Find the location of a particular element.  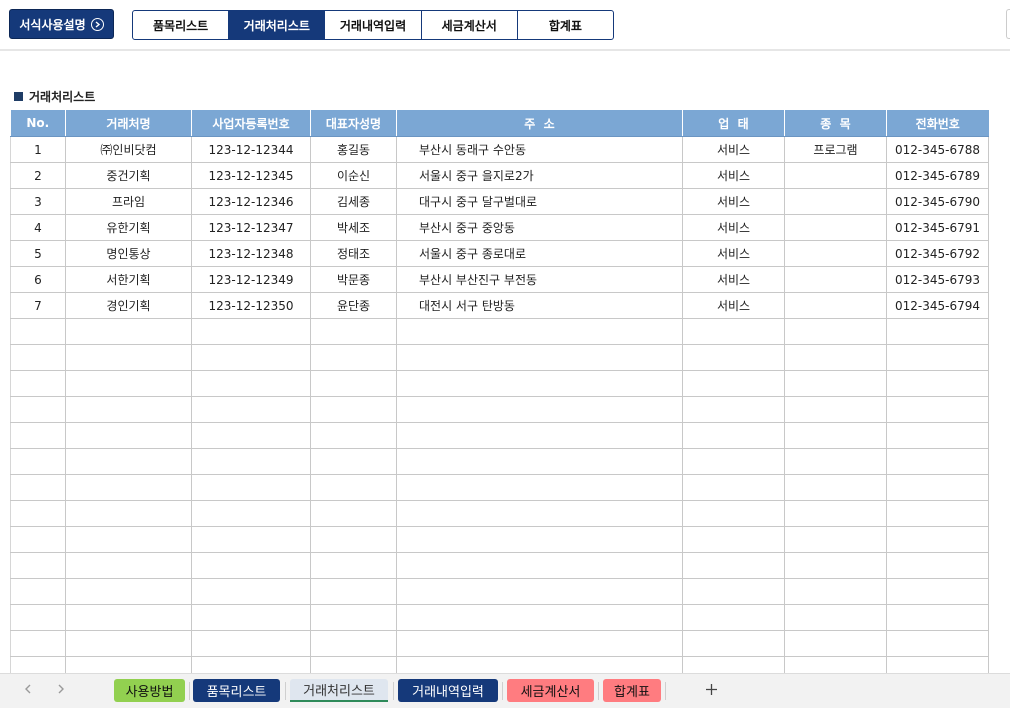

cell-phone: 012-345-6793 is located at coordinates (937, 279).